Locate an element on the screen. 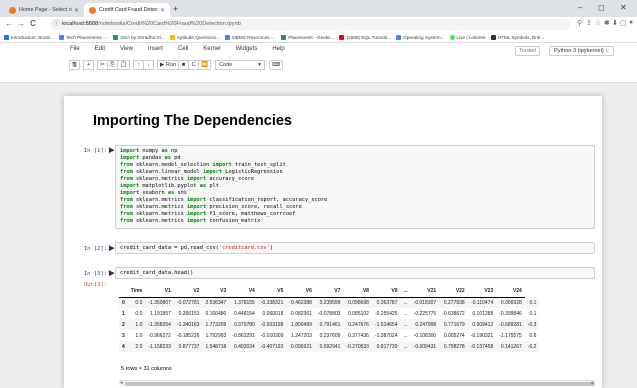  code-text: plt is located at coordinates (212, 186).